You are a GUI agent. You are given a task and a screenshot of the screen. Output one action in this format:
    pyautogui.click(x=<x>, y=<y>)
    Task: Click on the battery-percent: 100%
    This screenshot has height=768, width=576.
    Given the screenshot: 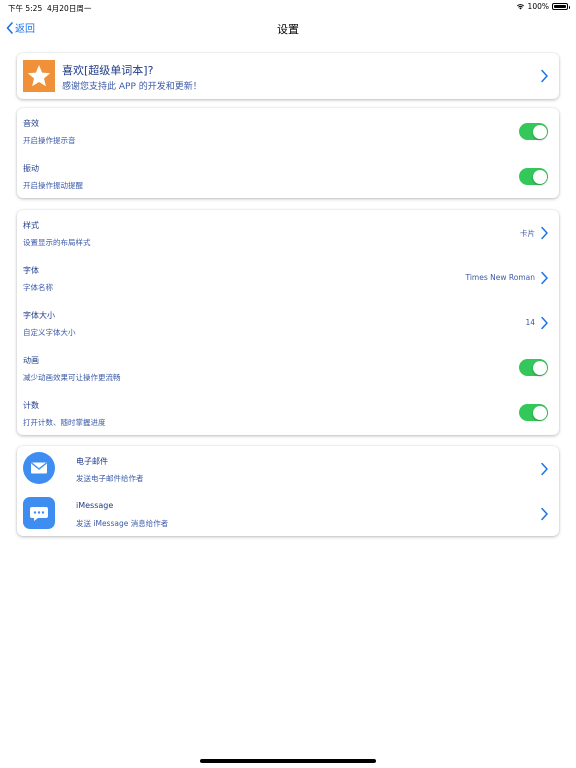 What is the action you would take?
    pyautogui.click(x=538, y=6)
    